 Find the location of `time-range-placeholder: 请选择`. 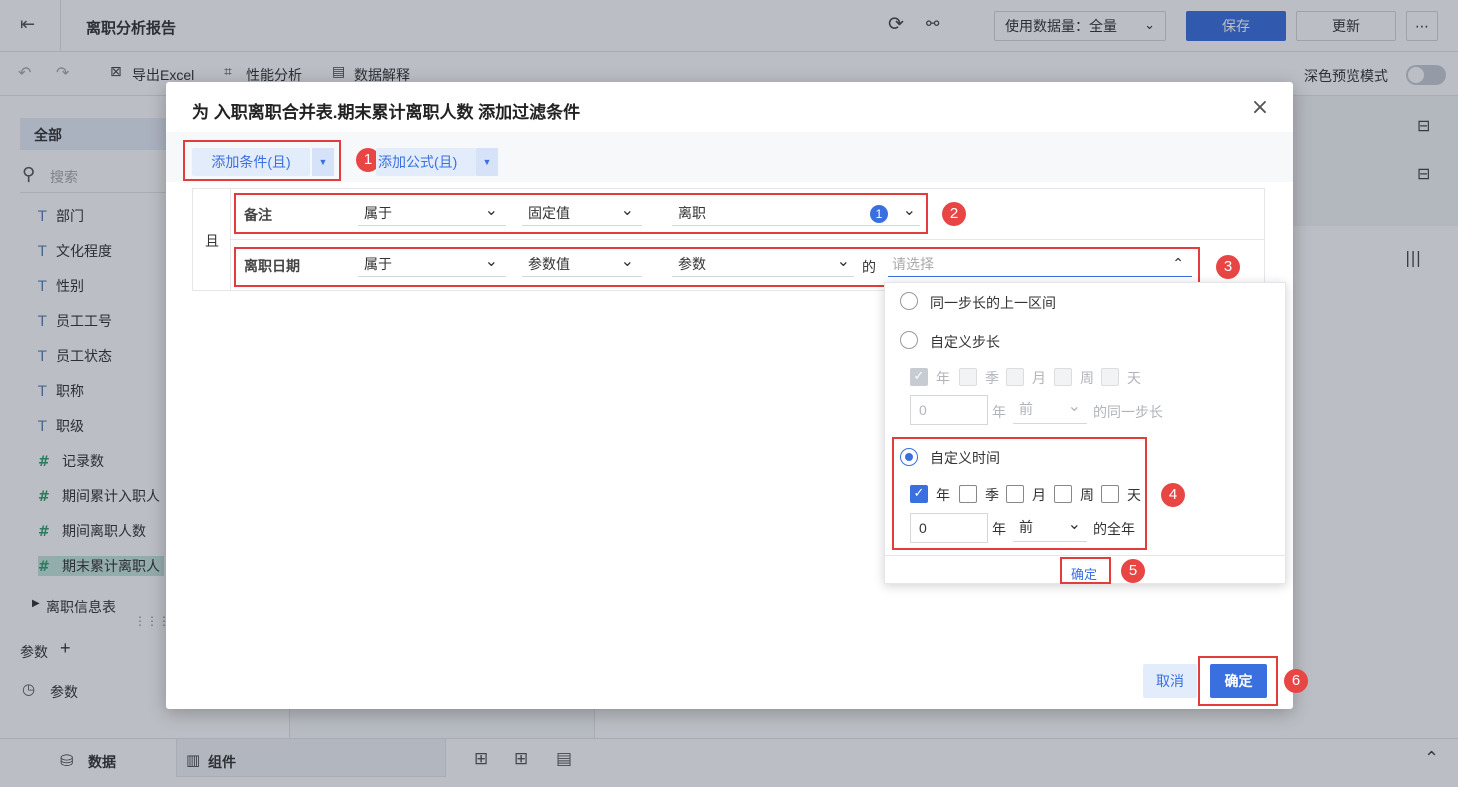

time-range-placeholder: 请选择 is located at coordinates (913, 264).